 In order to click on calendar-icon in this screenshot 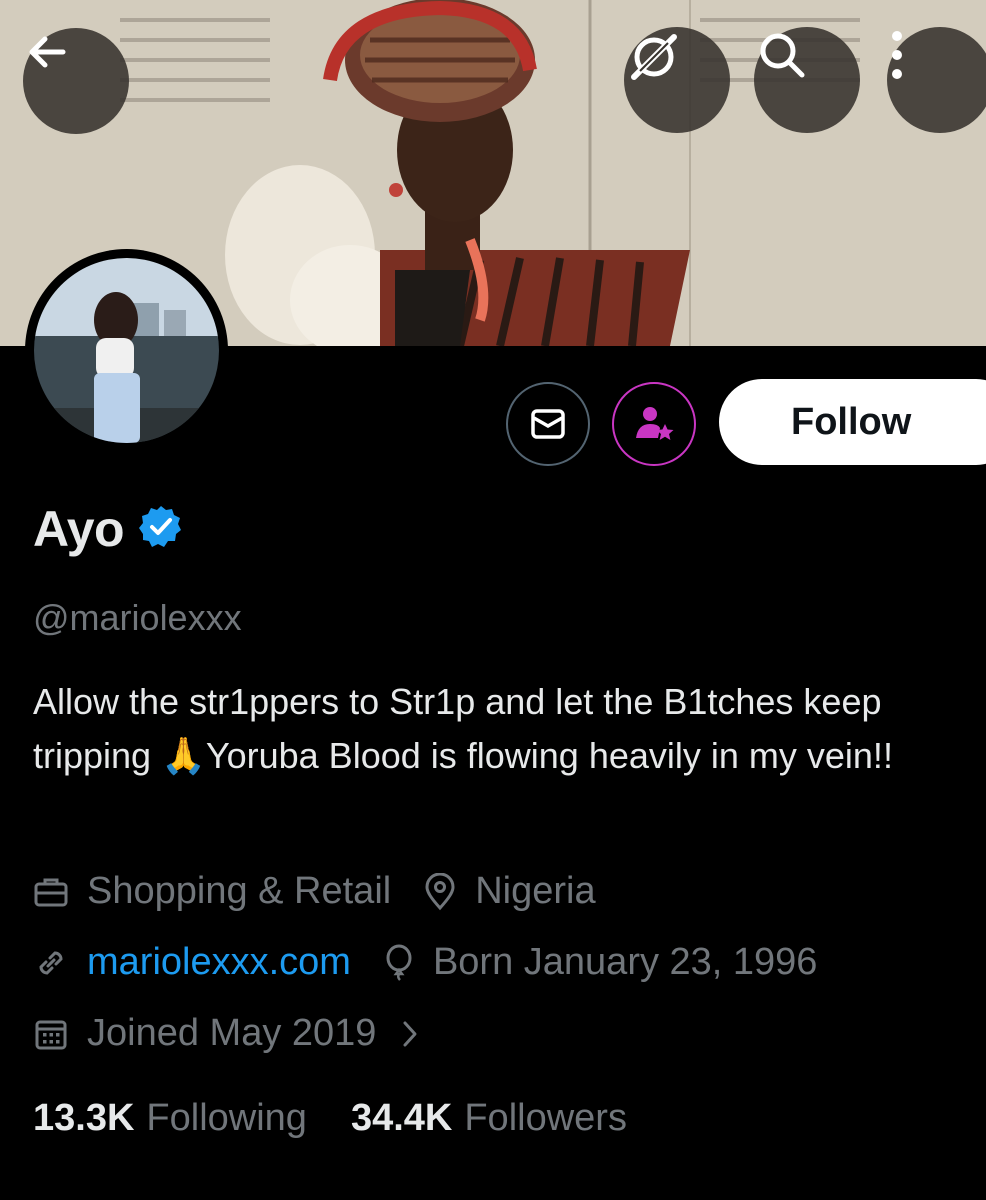, I will do `click(51, 1034)`.